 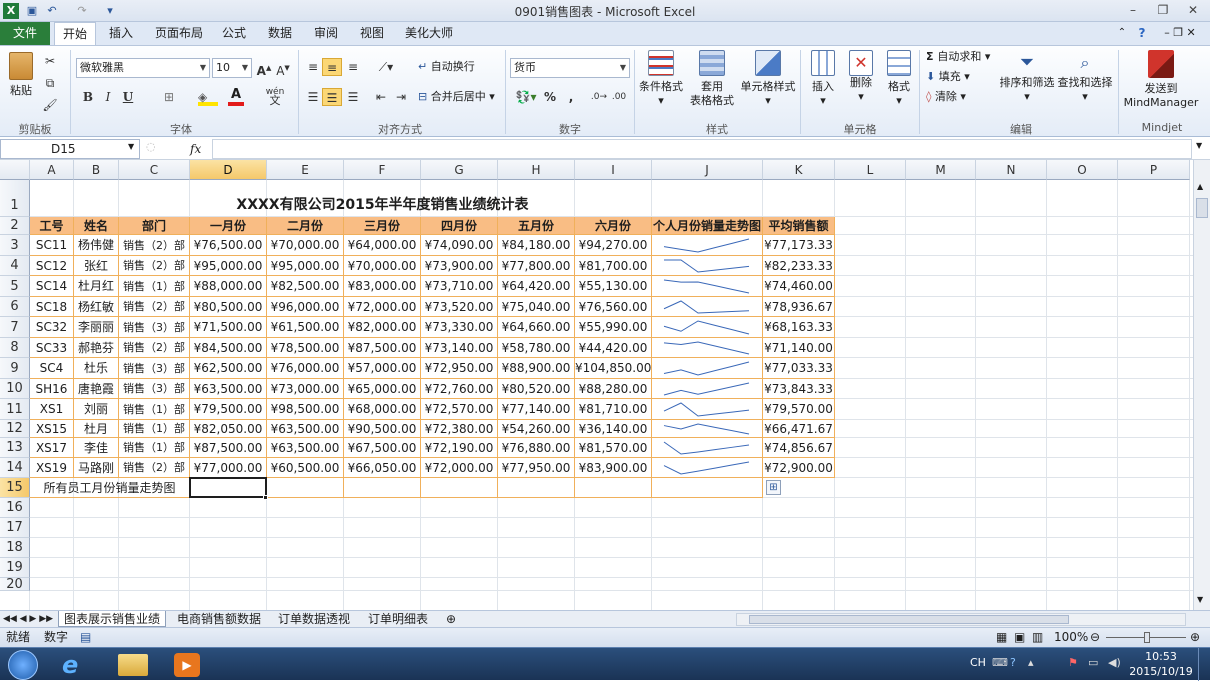 What do you see at coordinates (978, 662) in the screenshot?
I see `lang-indicator: CH` at bounding box center [978, 662].